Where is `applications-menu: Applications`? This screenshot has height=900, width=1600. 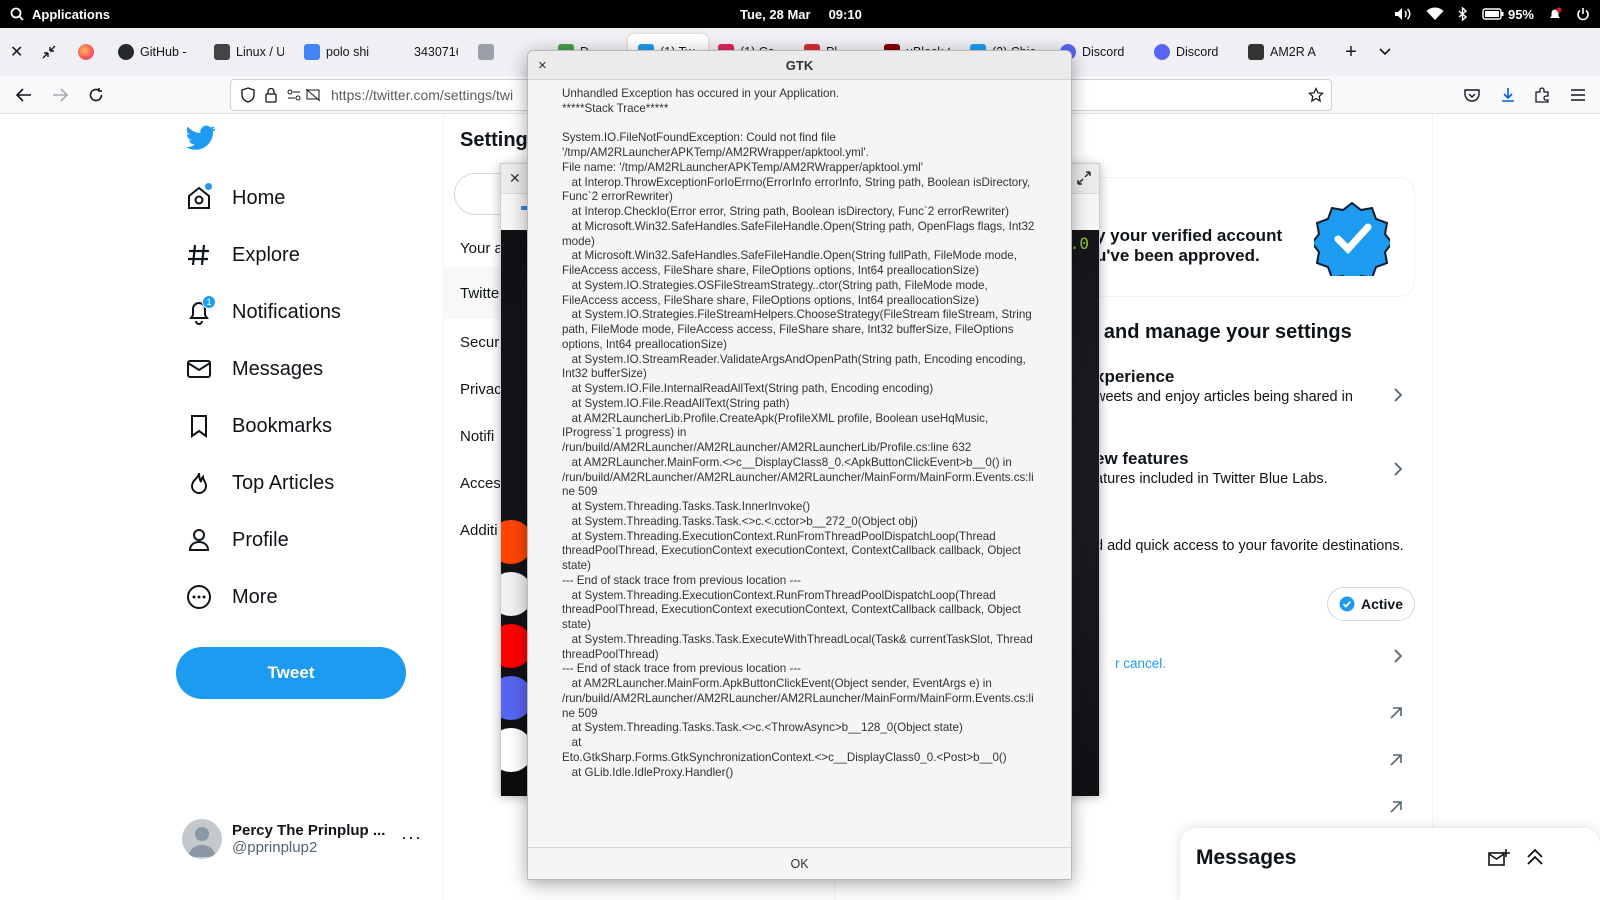
applications-menu: Applications is located at coordinates (60, 14).